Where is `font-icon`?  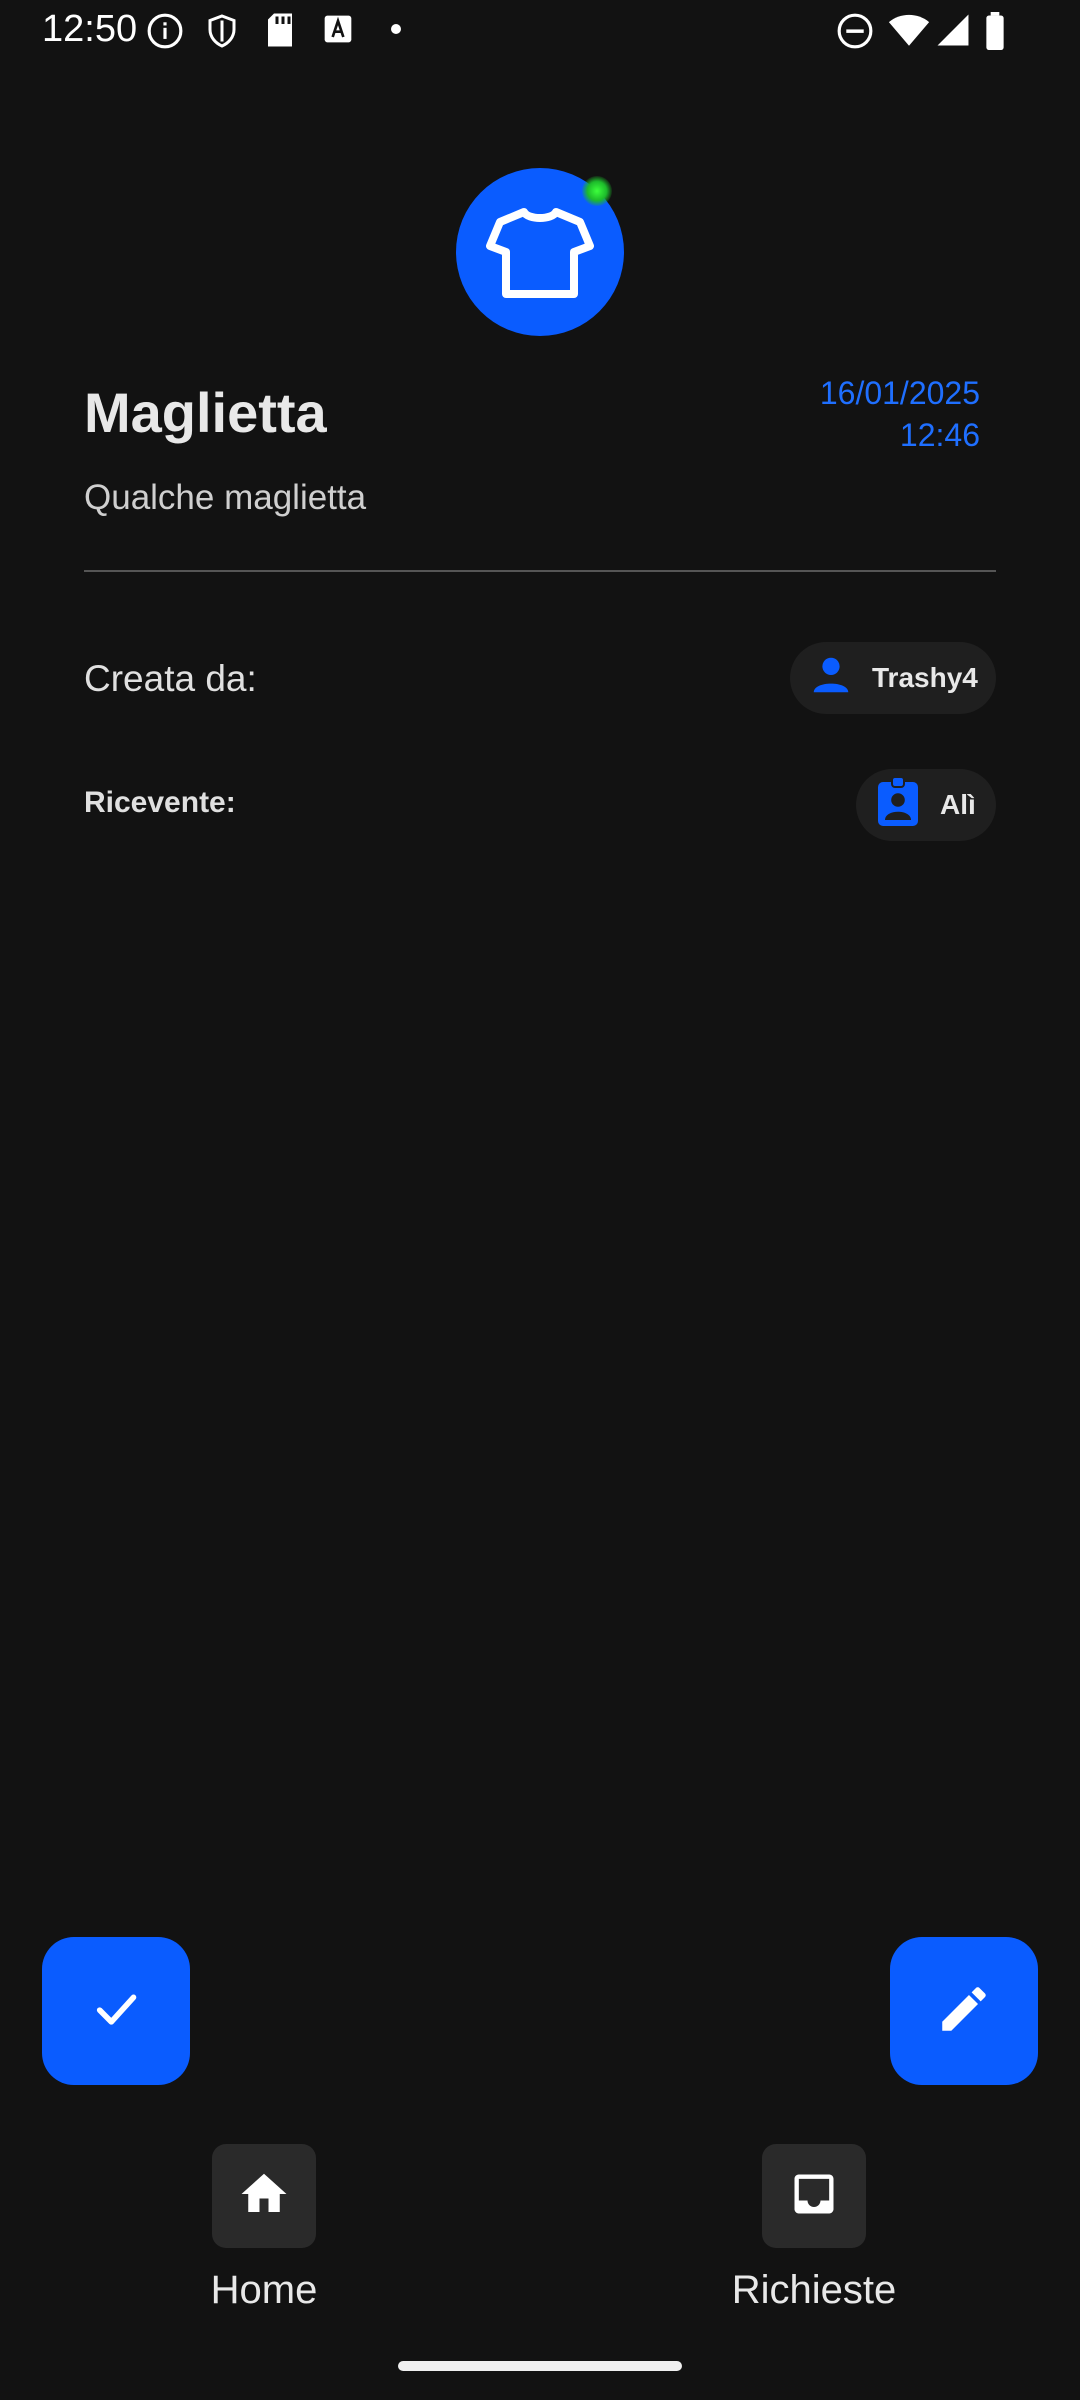
font-icon is located at coordinates (338, 31).